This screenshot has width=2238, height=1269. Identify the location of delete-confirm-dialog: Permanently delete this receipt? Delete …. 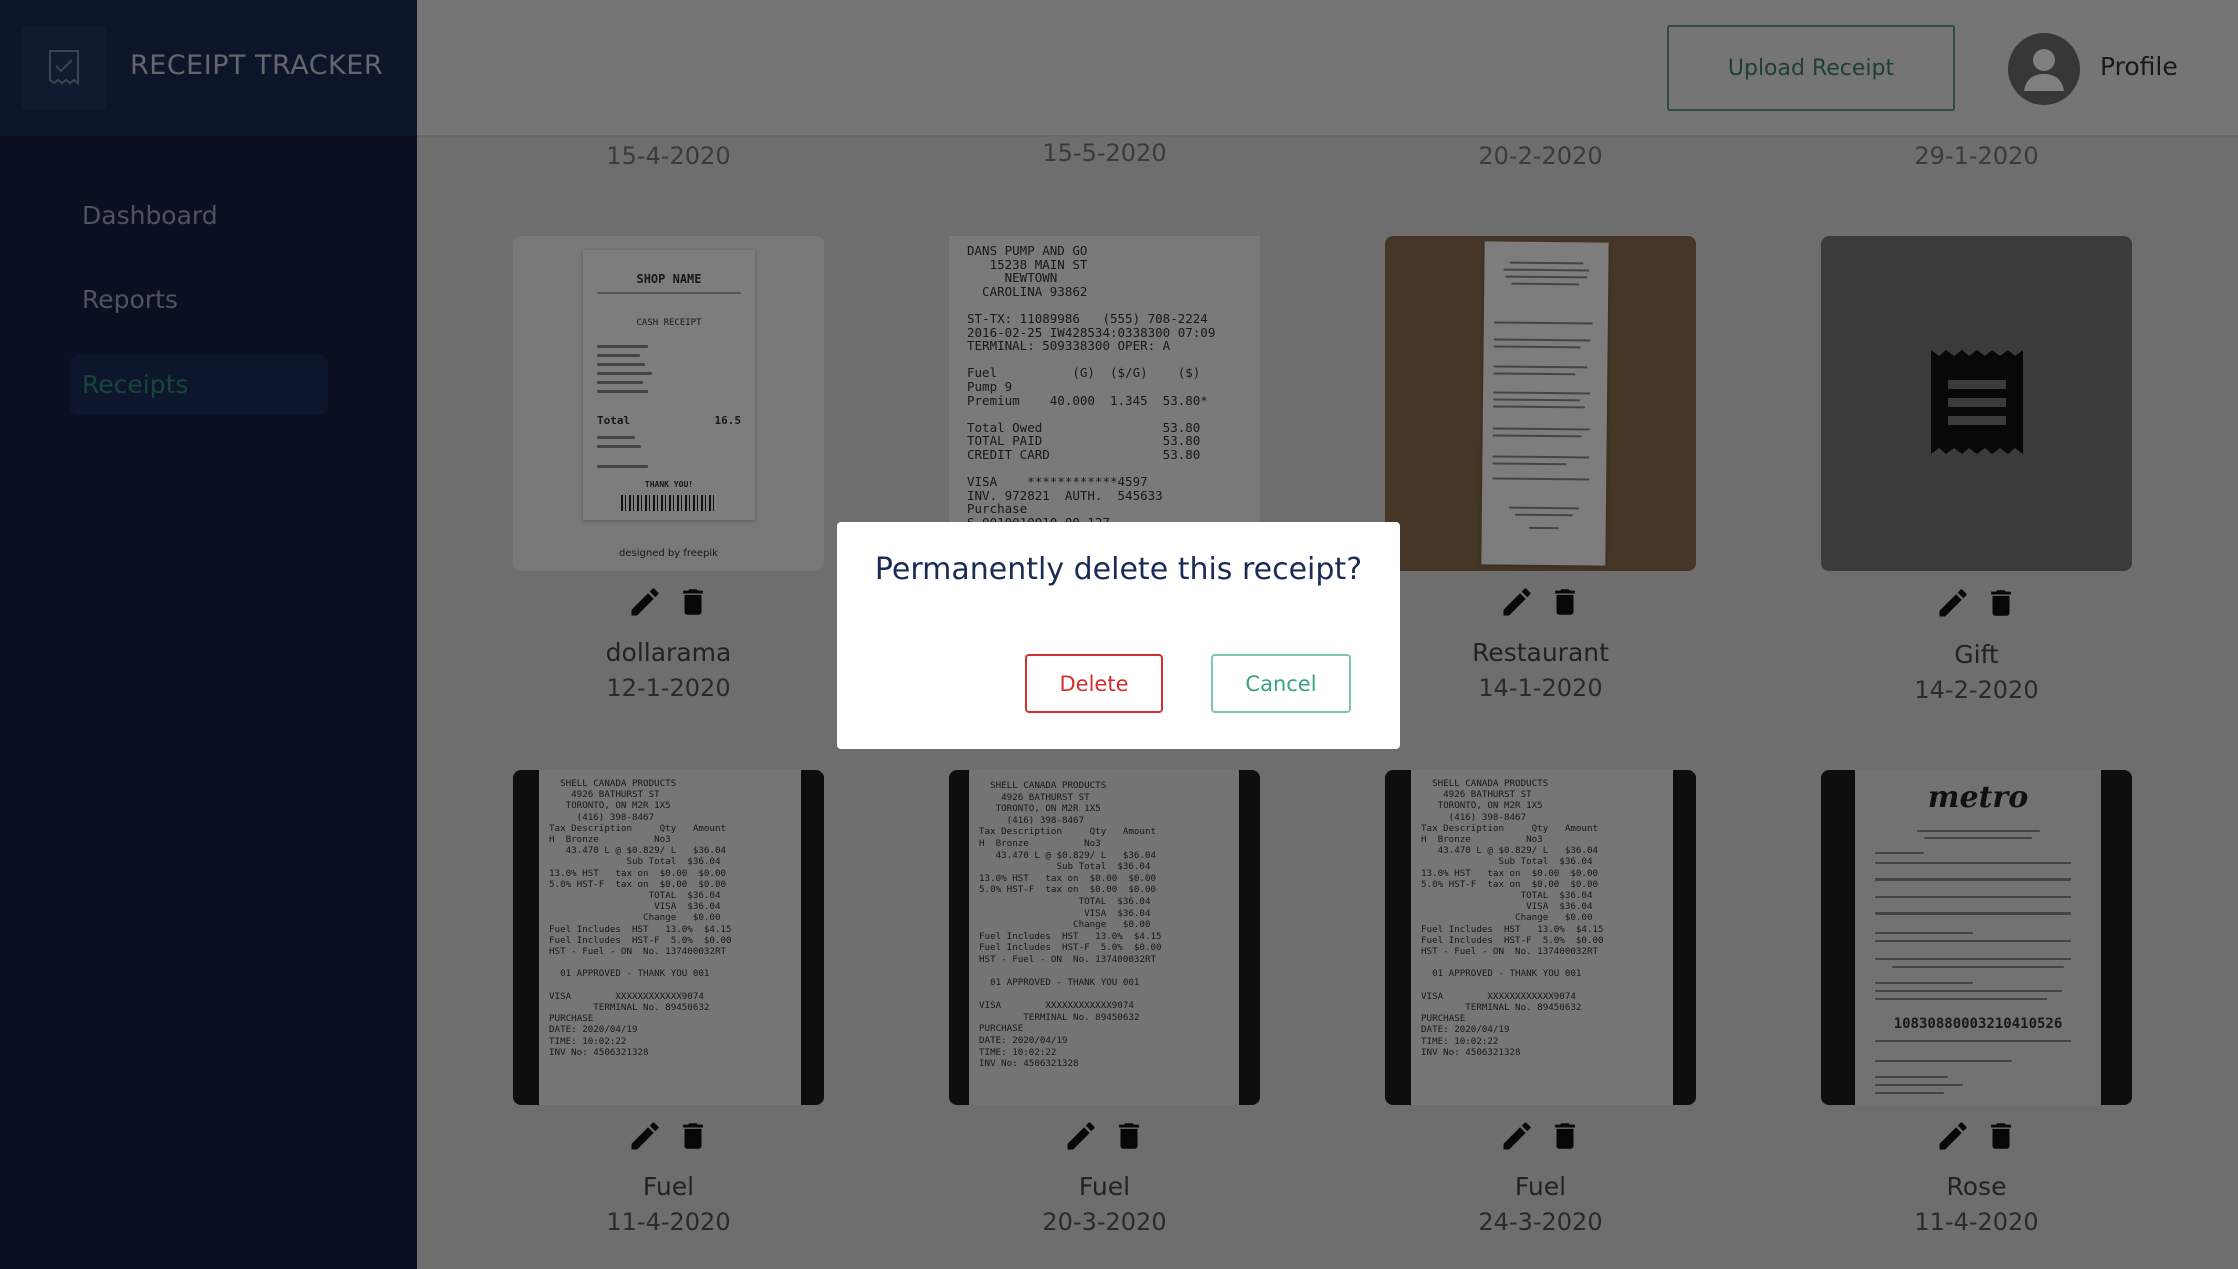
(1118, 635).